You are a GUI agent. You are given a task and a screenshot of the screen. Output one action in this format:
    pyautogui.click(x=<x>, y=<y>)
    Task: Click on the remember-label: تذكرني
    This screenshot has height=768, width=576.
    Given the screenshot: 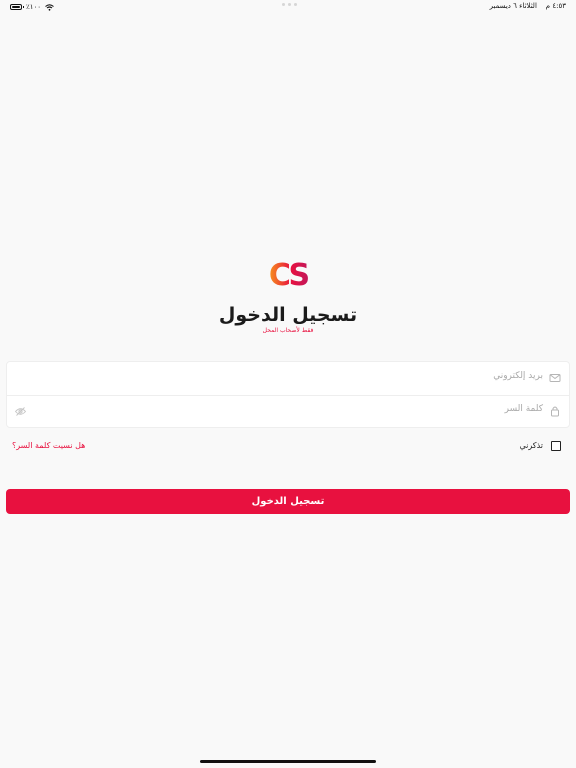 What is the action you would take?
    pyautogui.click(x=531, y=445)
    